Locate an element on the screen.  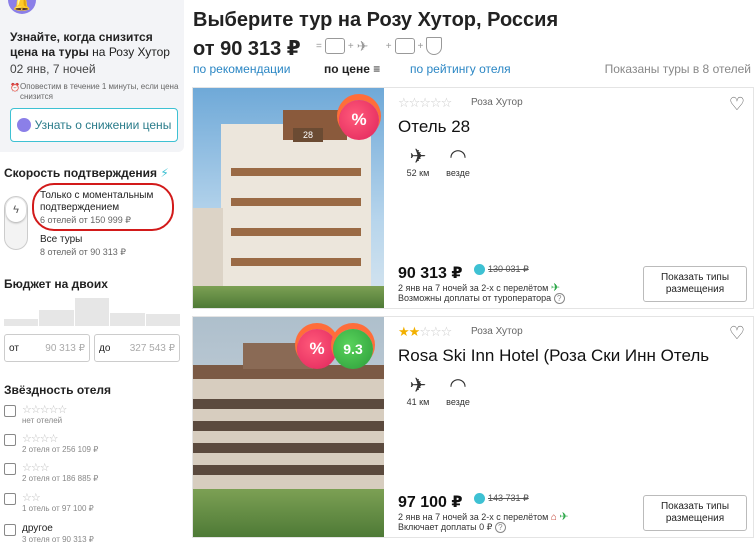
flight-icon: ✈ is located at coordinates (362, 46).